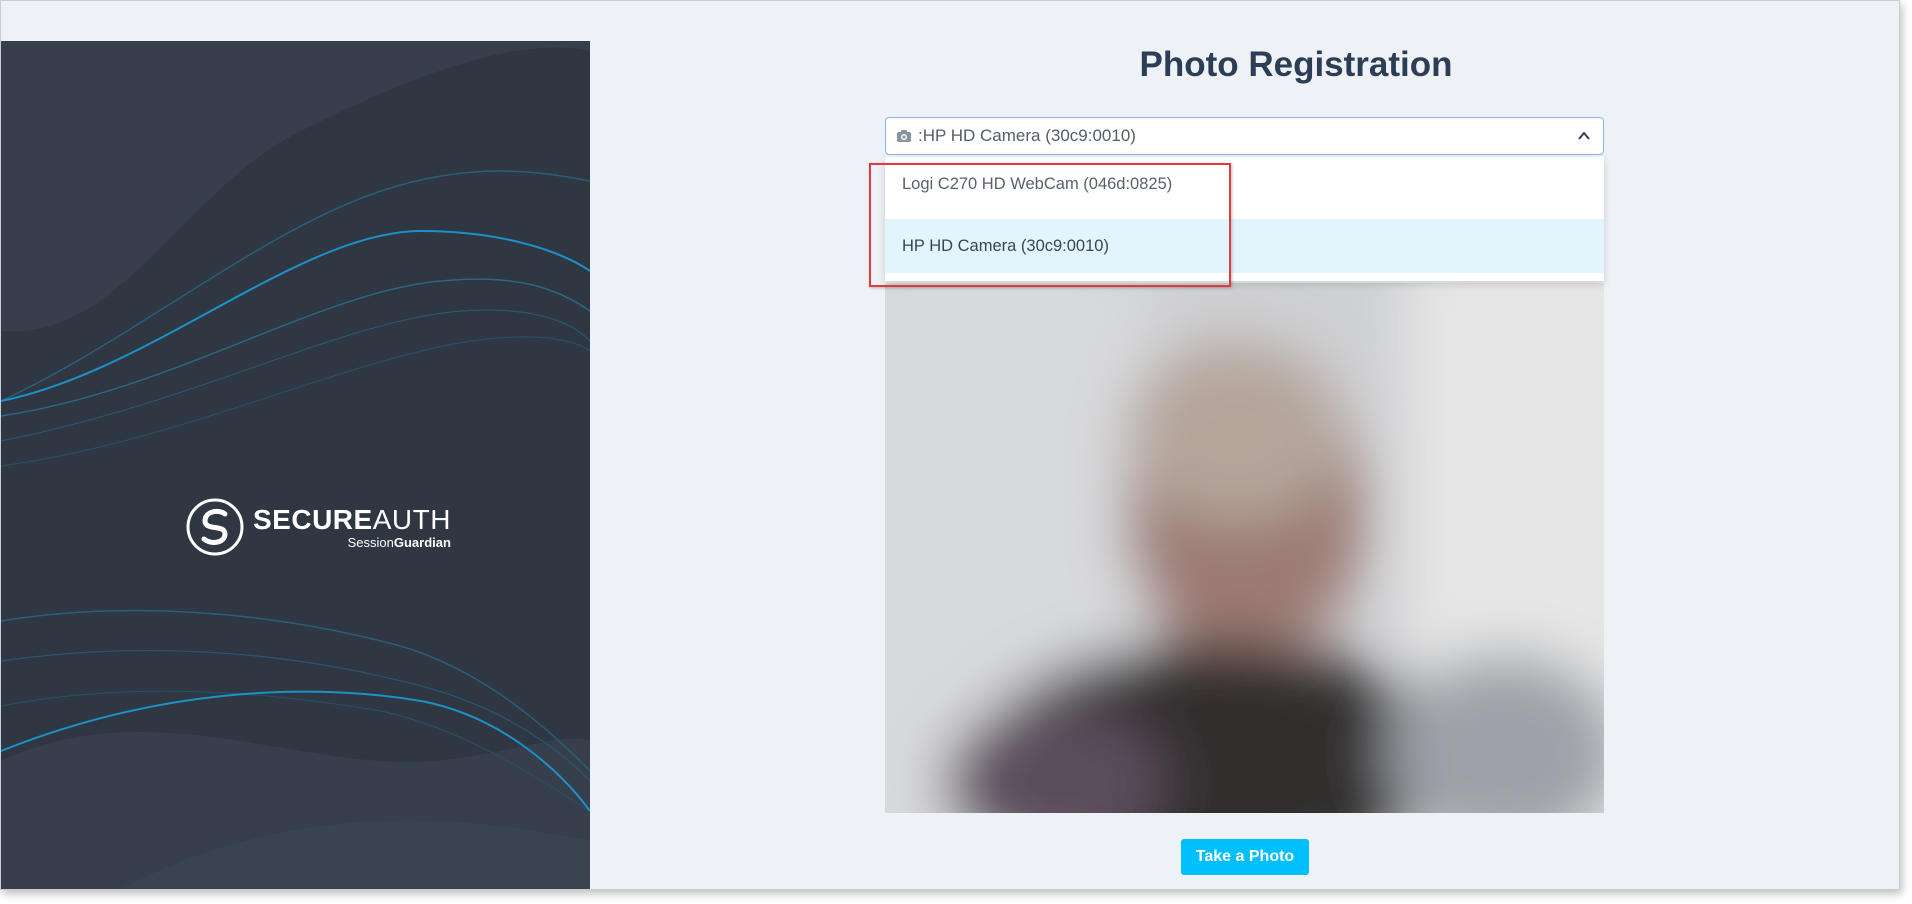  Describe the element at coordinates (352, 519) in the screenshot. I see `brand-name: SECUREAUTH` at that location.